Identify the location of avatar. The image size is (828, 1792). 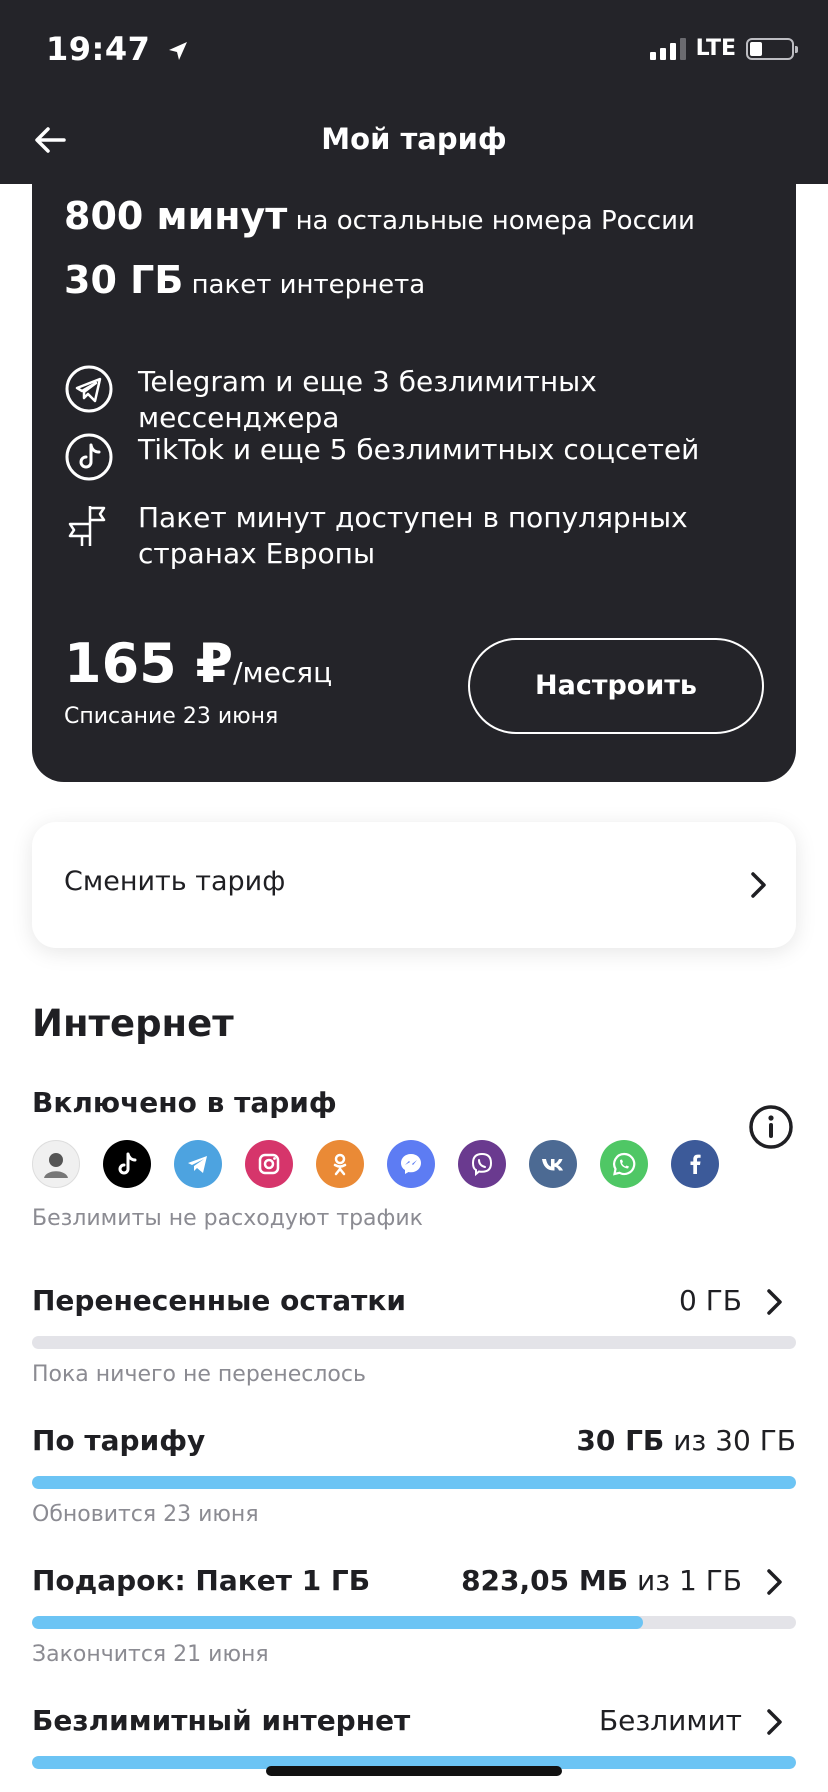
(56, 1164).